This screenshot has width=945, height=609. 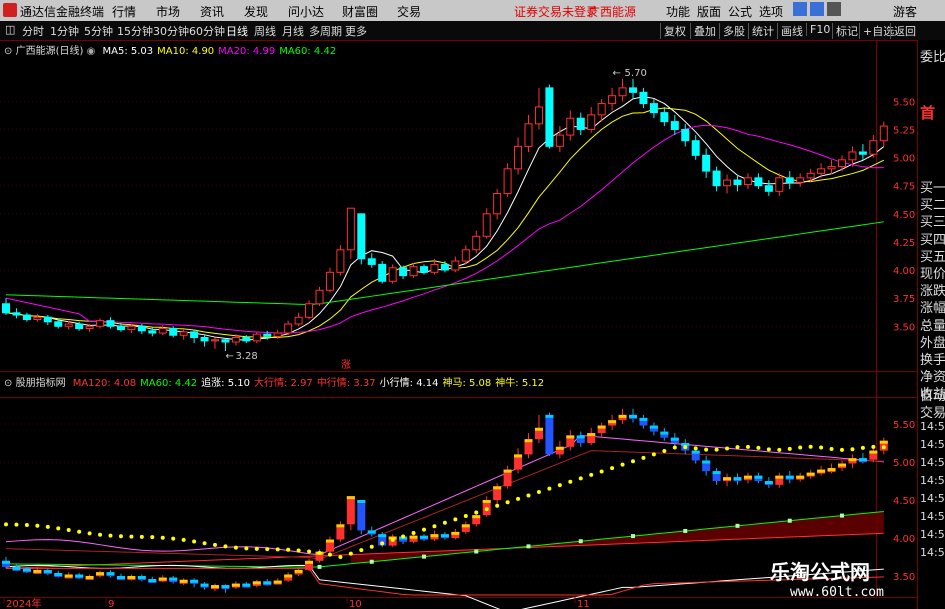 I want to click on y-tick-label: 3.50, so click(x=904, y=577).